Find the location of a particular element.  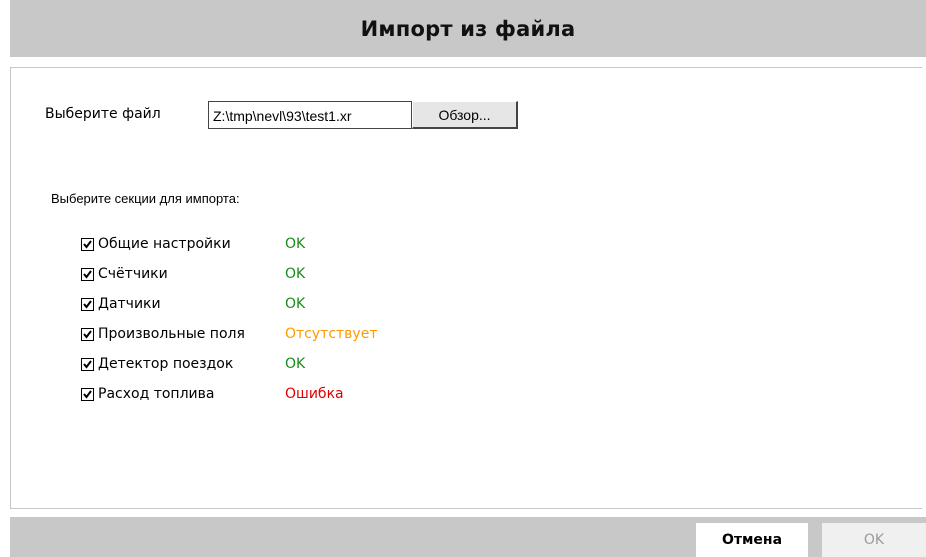

section-label: Датчики is located at coordinates (129, 304).